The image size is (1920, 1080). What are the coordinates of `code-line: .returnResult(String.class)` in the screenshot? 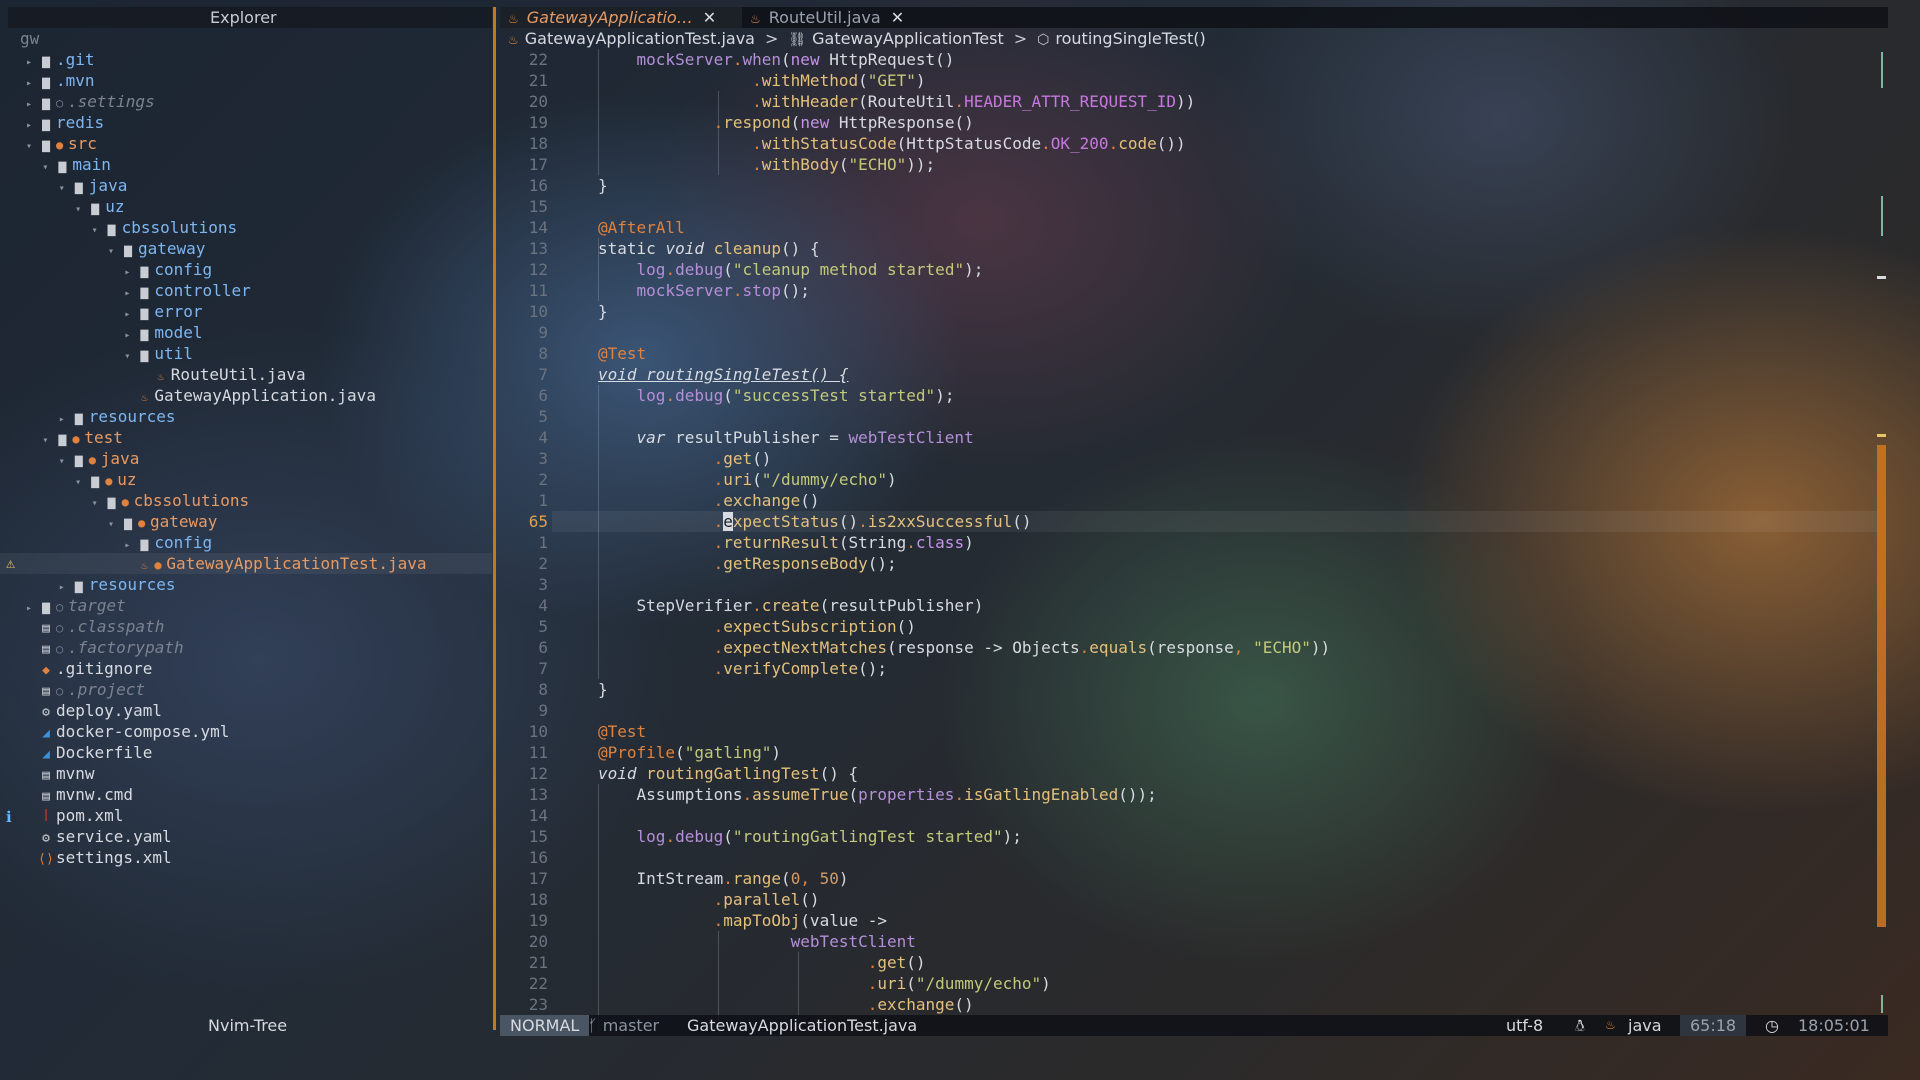 It's located at (1238, 542).